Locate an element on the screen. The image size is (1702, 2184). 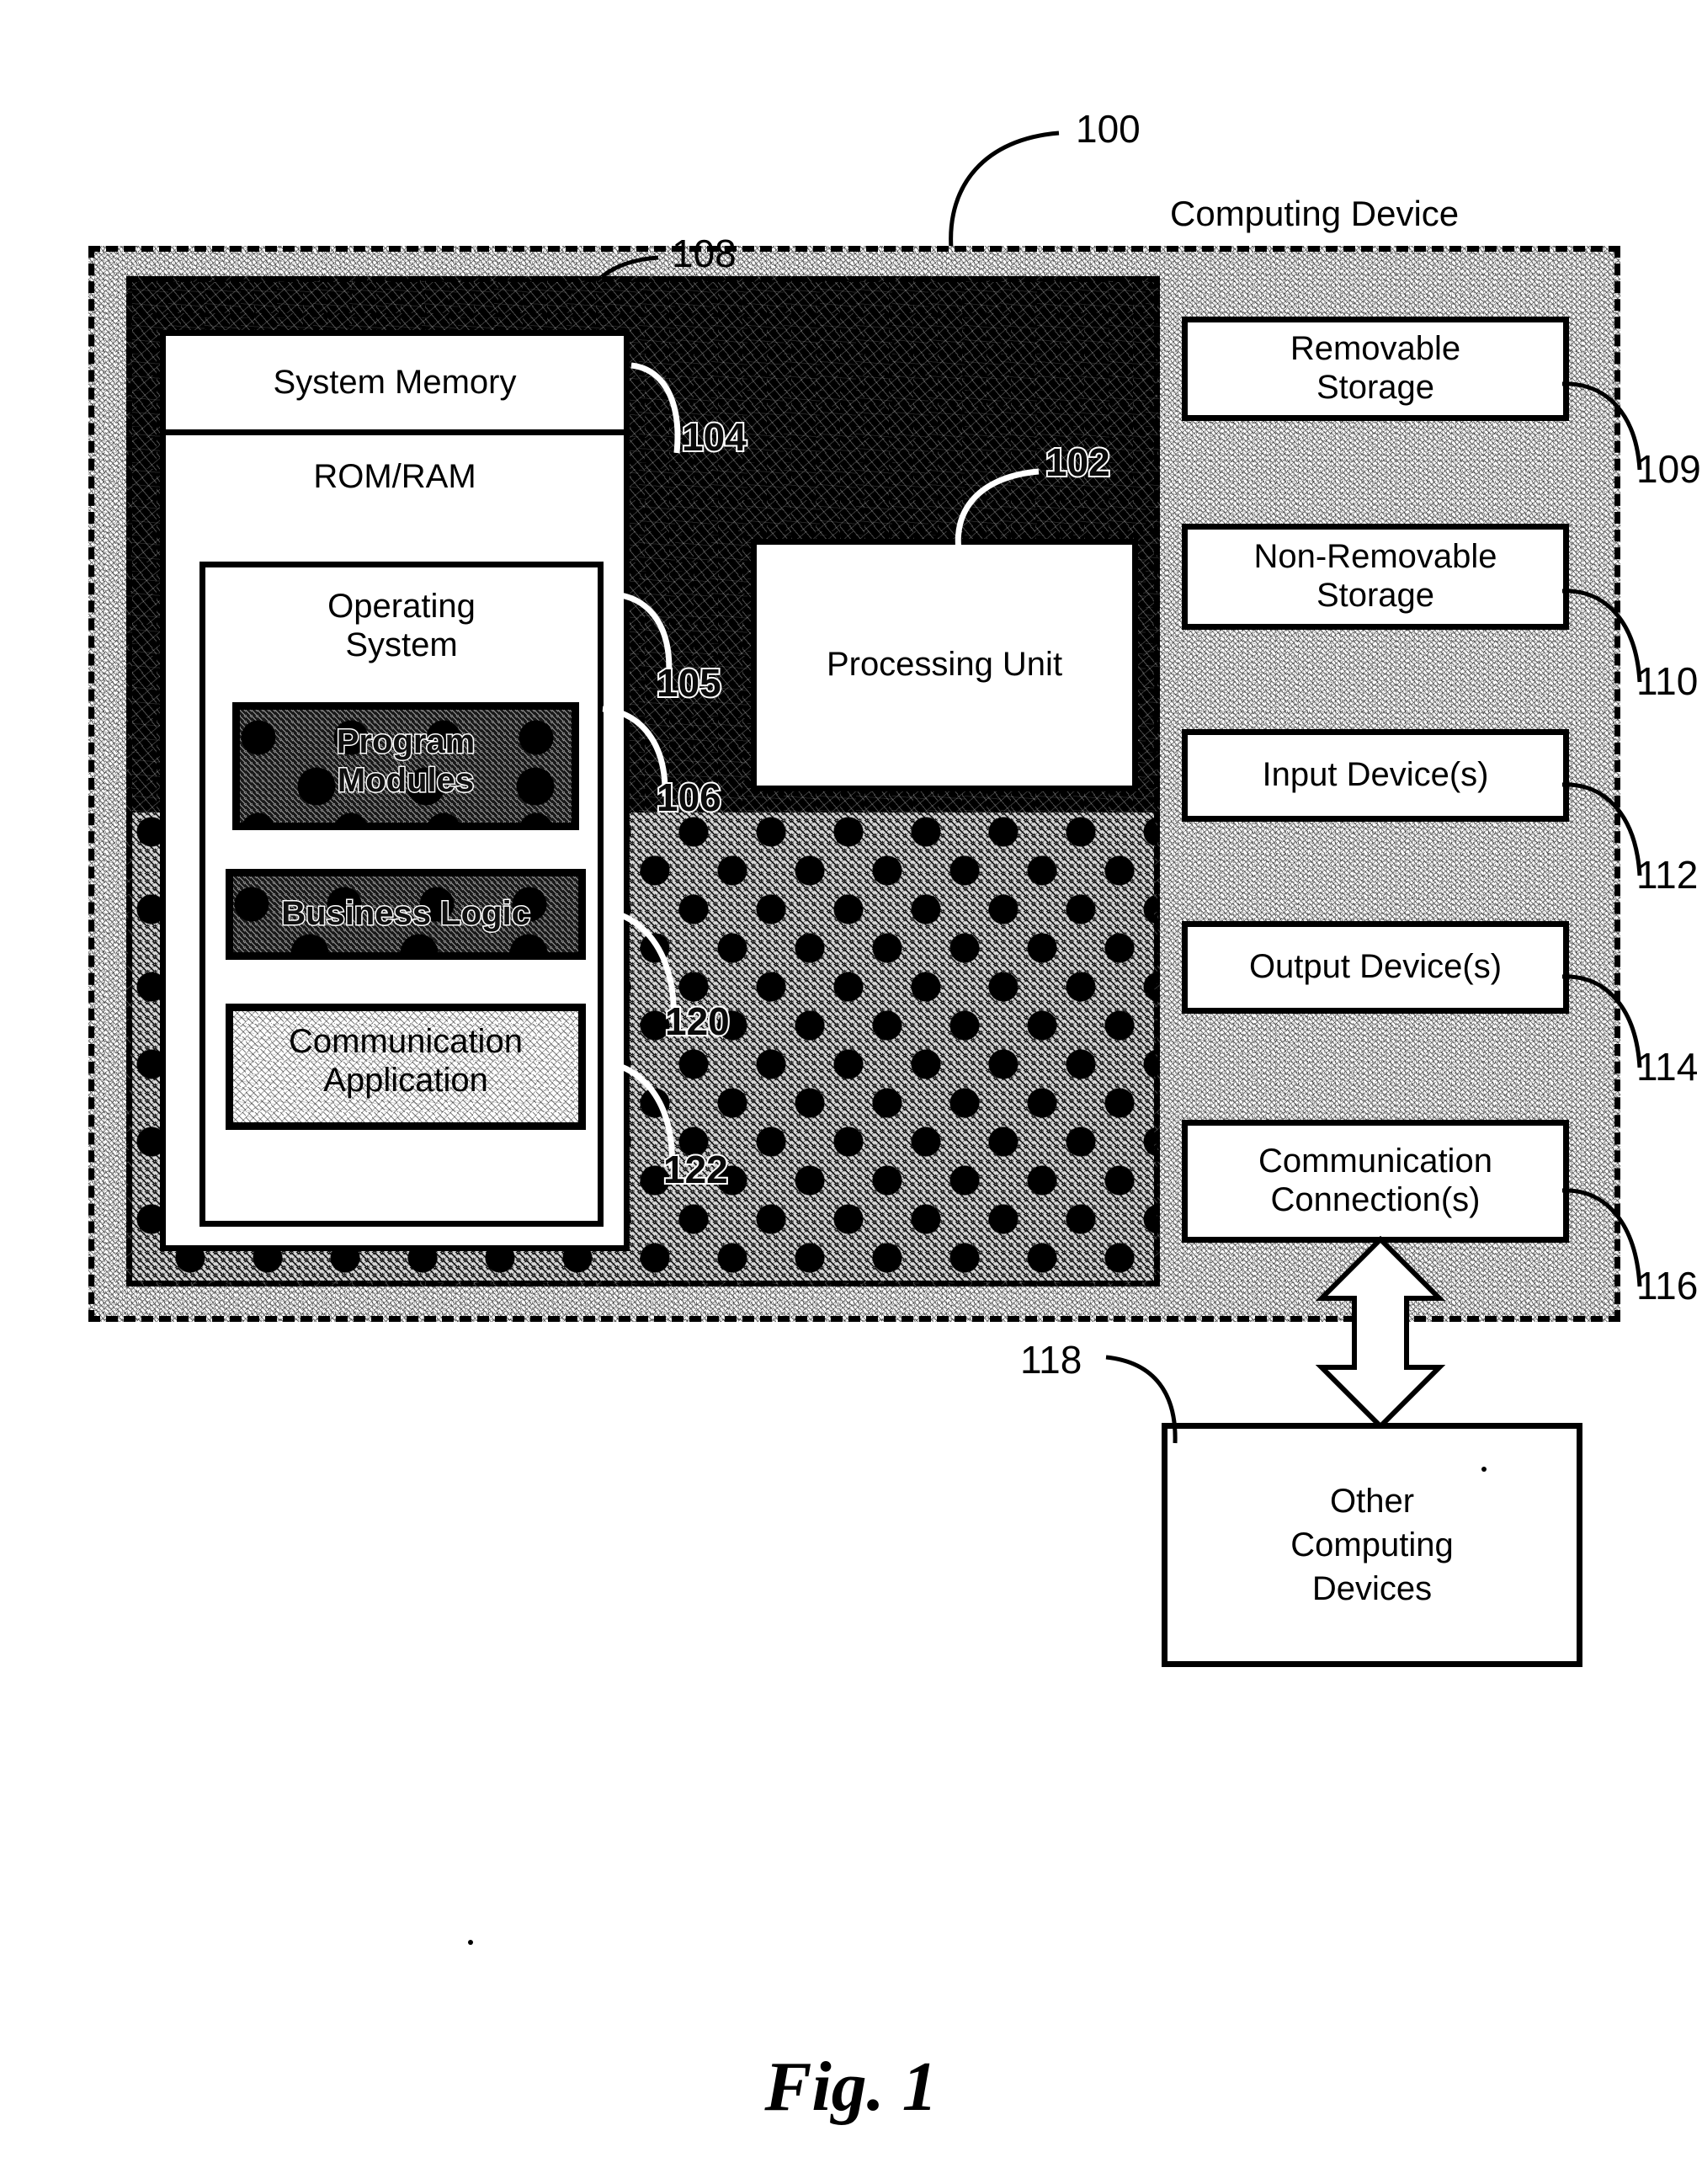
non-removable-storage-label-line2: Storage is located at coordinates (1375, 595).